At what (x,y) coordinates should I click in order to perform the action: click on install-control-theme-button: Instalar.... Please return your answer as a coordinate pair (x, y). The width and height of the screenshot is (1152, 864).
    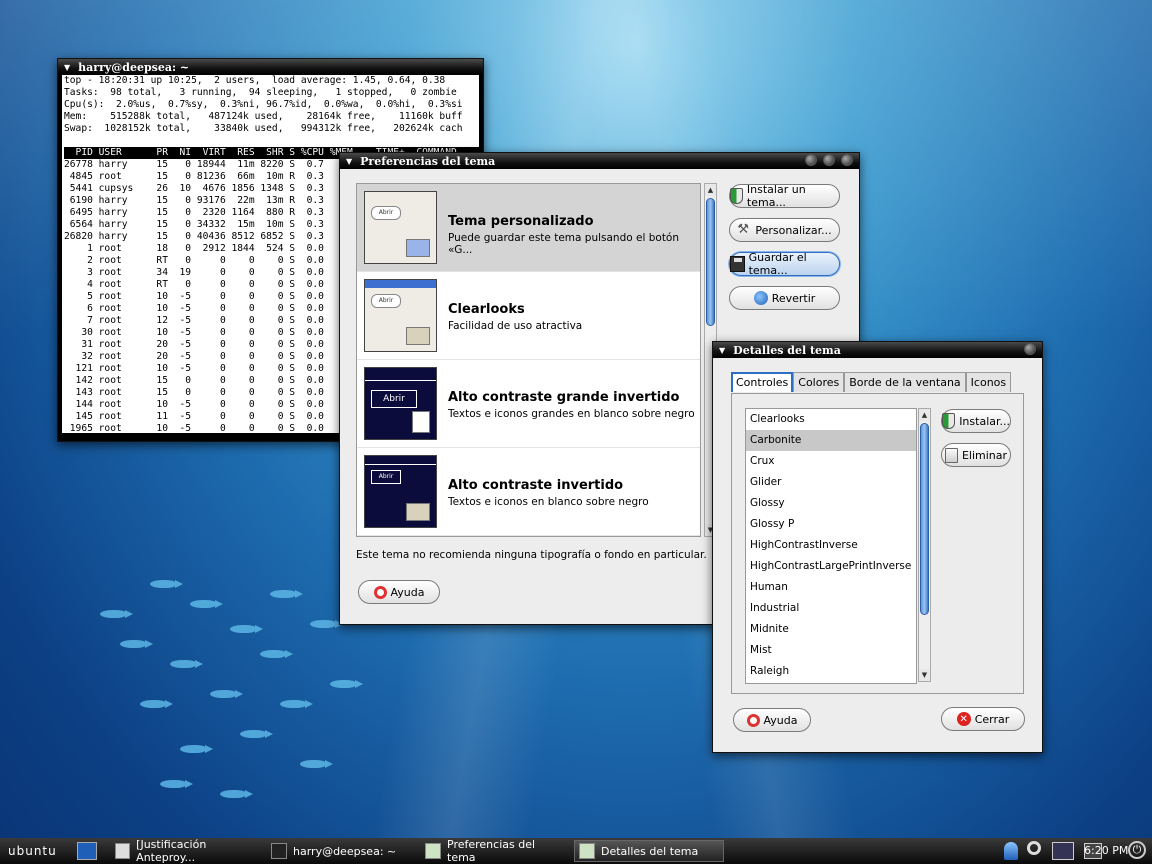
    Looking at the image, I should click on (976, 421).